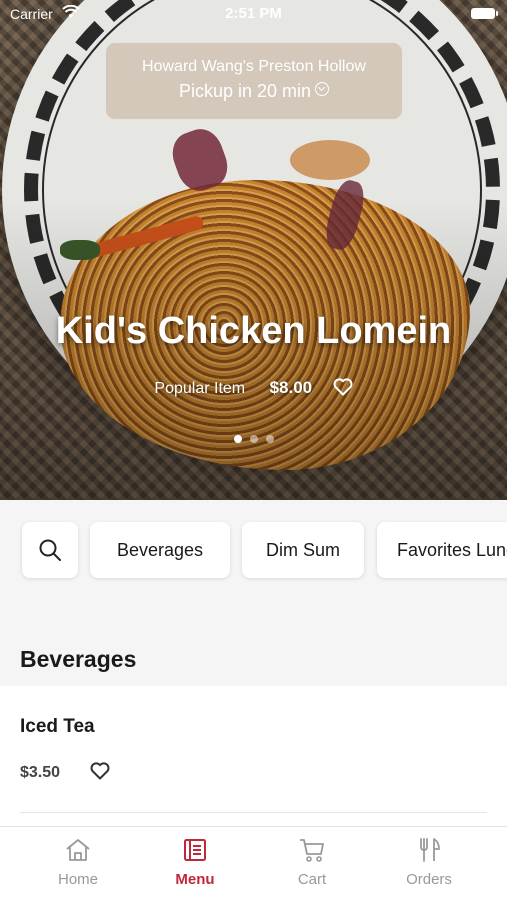  I want to click on tab-bar: Home Menu Cart Orders, so click(253, 863).